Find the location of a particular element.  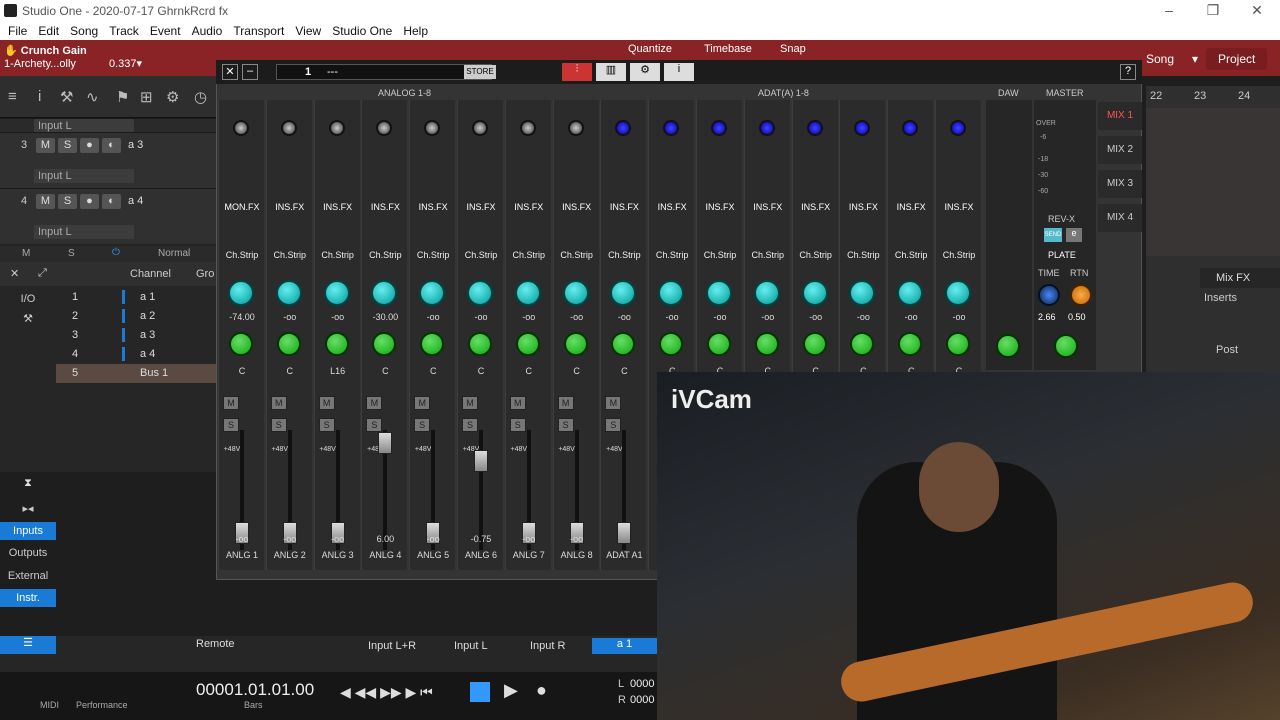

song-button: Song is located at coordinates (1160, 59).